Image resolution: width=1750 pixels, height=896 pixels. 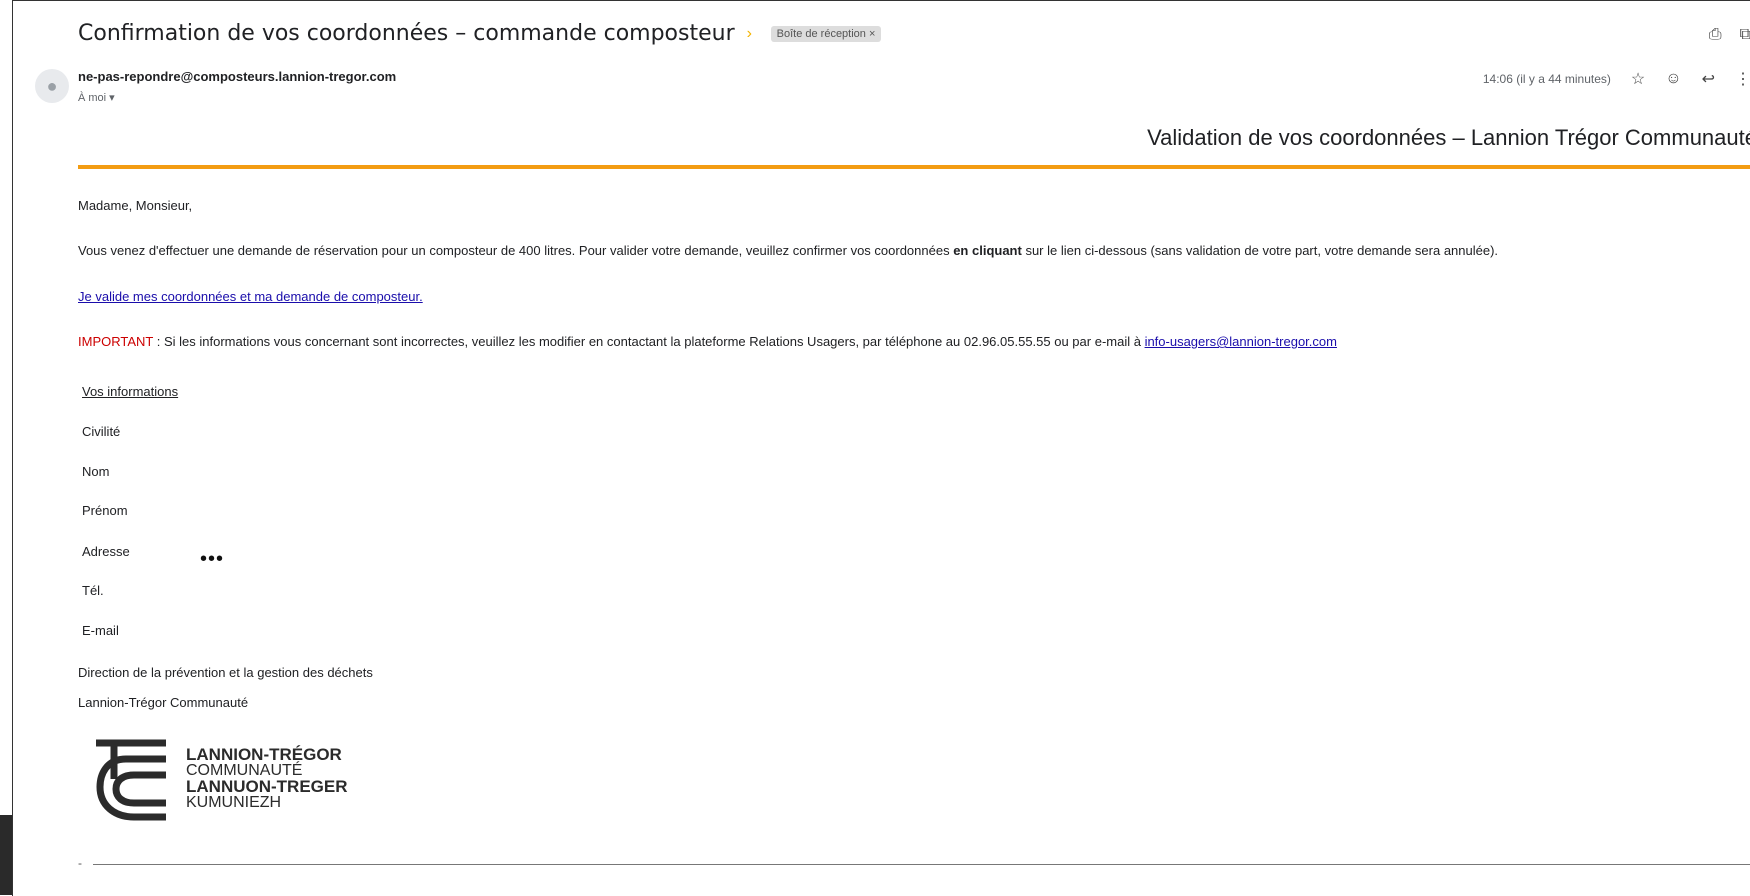 What do you see at coordinates (212, 559) in the screenshot?
I see `address-value: •••` at bounding box center [212, 559].